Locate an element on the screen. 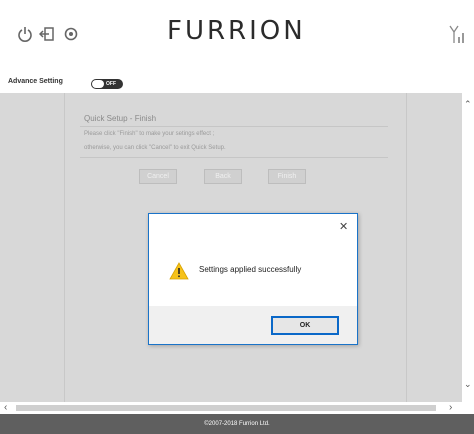 Image resolution: width=474 pixels, height=434 pixels. toggle-state-text: OFF is located at coordinates (111, 84).